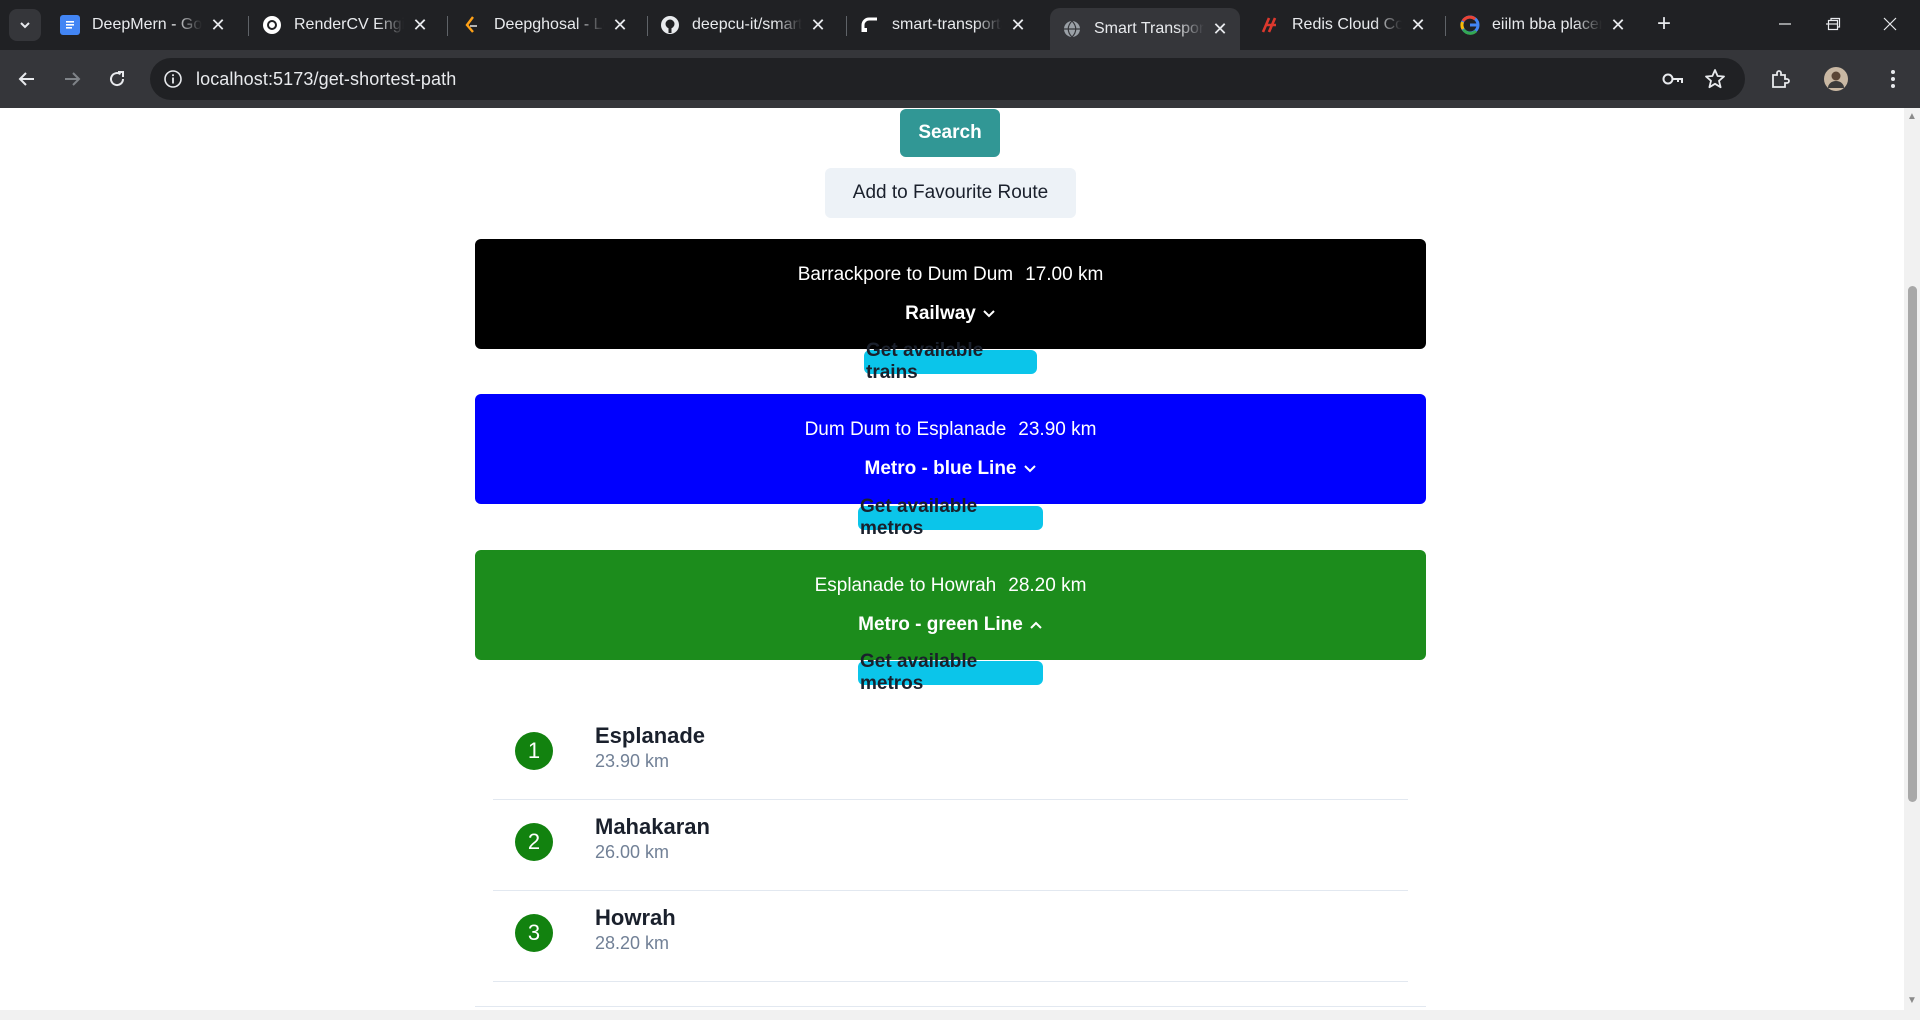 The image size is (1920, 1020). I want to click on segment-route: Dum Dum to Esplanade, so click(905, 429).